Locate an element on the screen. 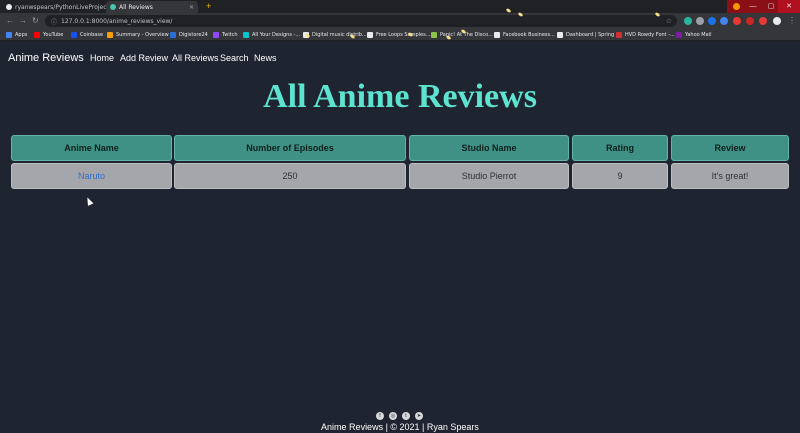 The height and width of the screenshot is (433, 800). facebook-icon is located at coordinates (497, 35).